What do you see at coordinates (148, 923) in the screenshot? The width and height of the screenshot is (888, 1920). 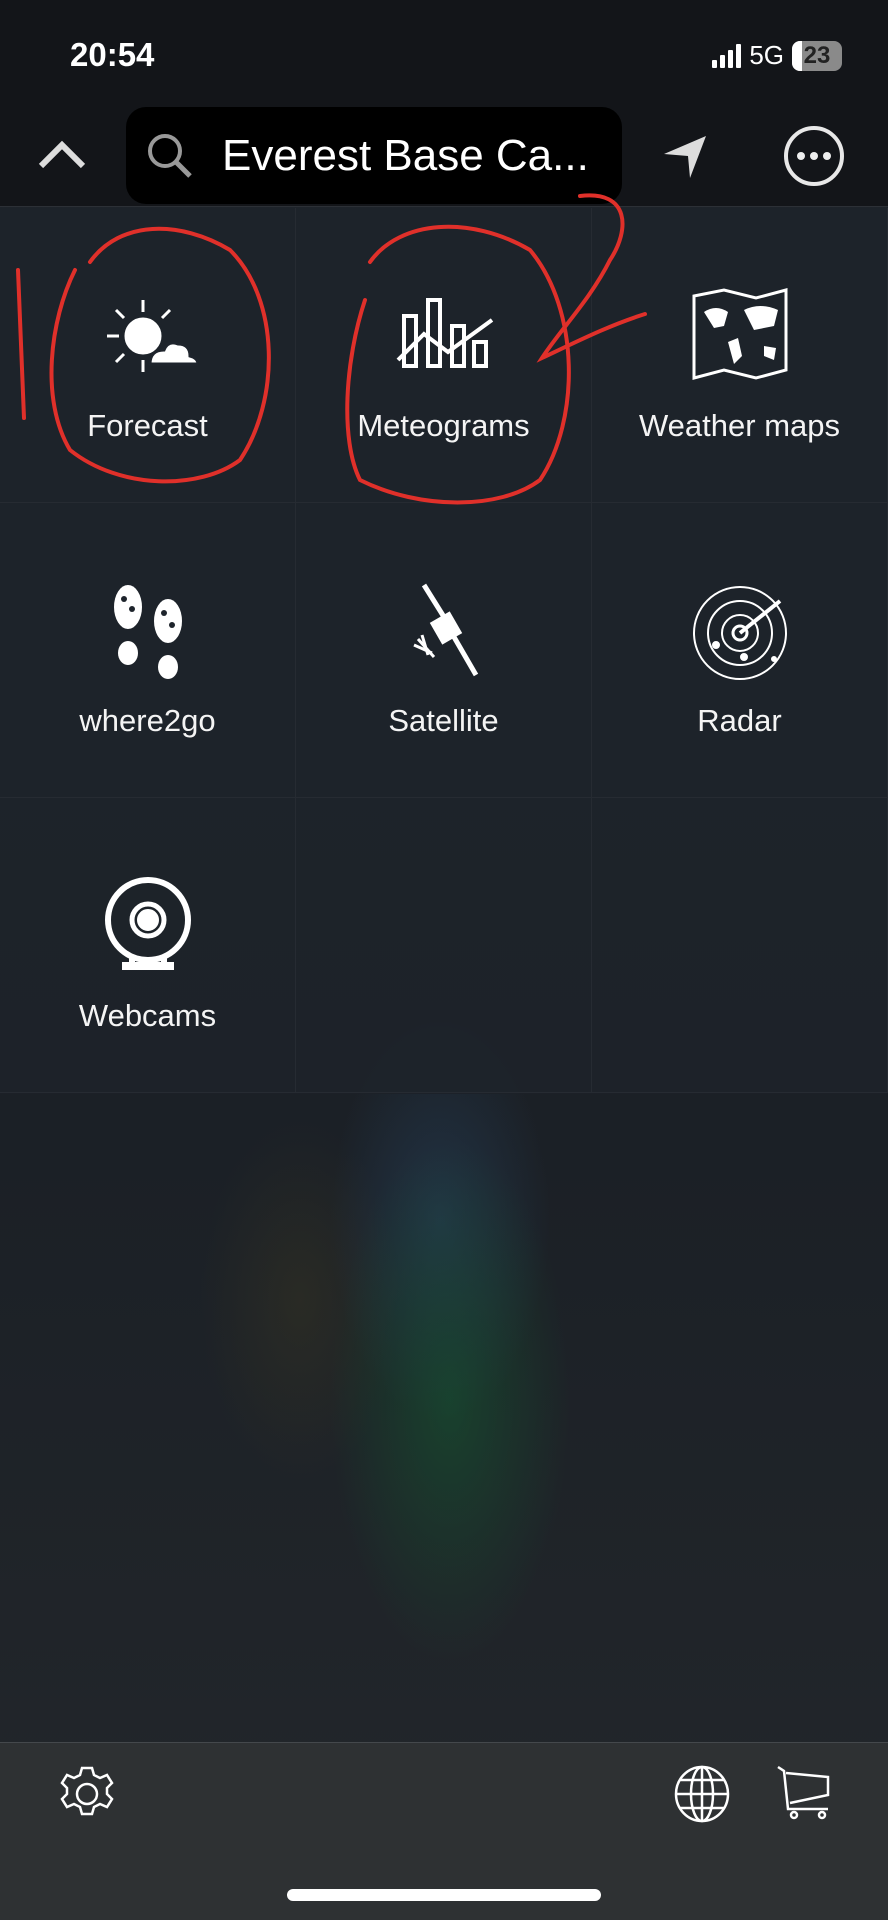 I see `webcam-icon` at bounding box center [148, 923].